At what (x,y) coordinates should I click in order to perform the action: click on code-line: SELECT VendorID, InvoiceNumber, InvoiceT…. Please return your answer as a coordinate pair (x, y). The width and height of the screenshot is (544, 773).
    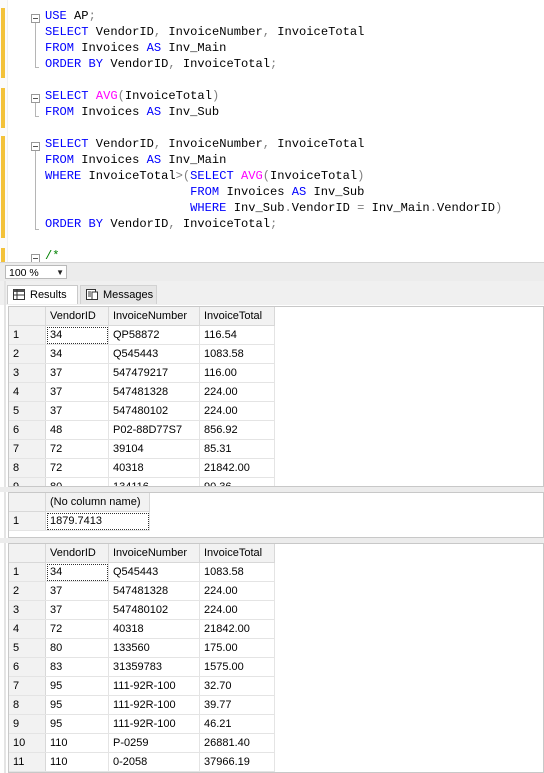
    Looking at the image, I should click on (204, 32).